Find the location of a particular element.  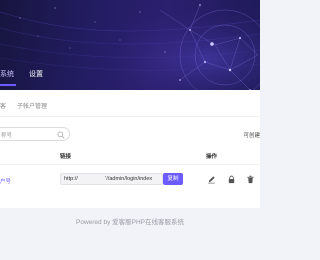

divider is located at coordinates (130, 116).